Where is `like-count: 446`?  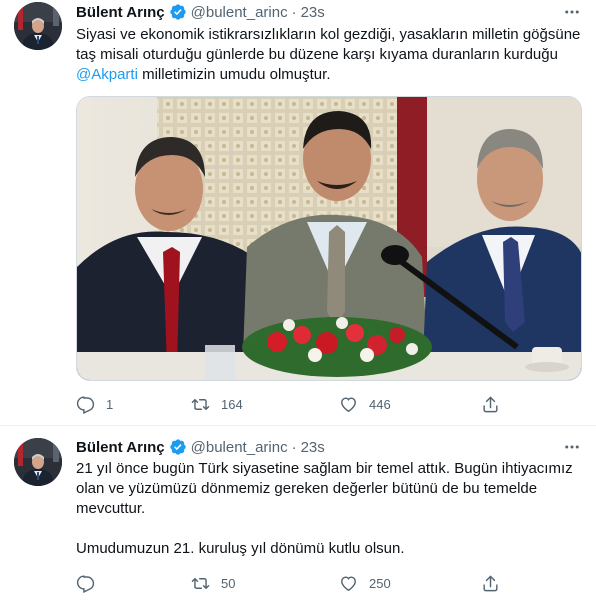 like-count: 446 is located at coordinates (380, 404).